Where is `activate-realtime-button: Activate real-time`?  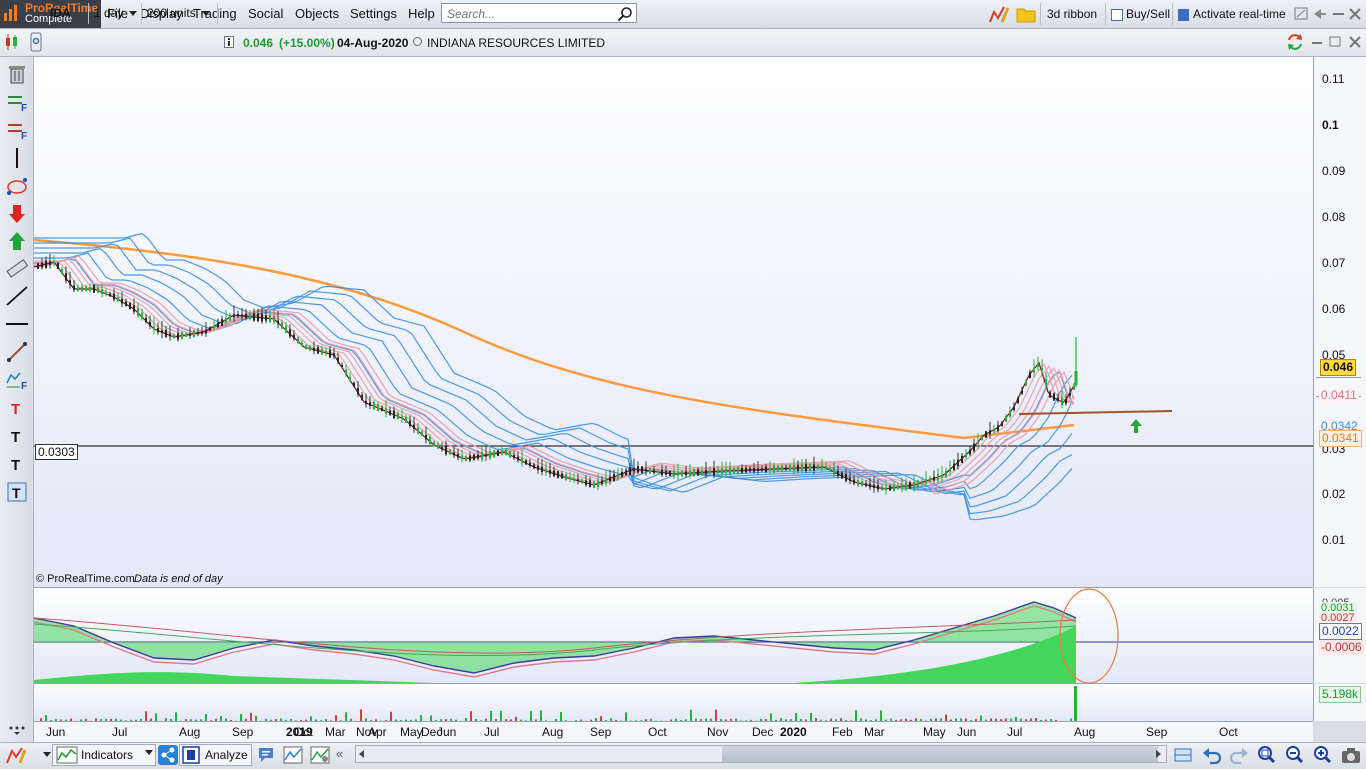
activate-realtime-button: Activate real-time is located at coordinates (1231, 14).